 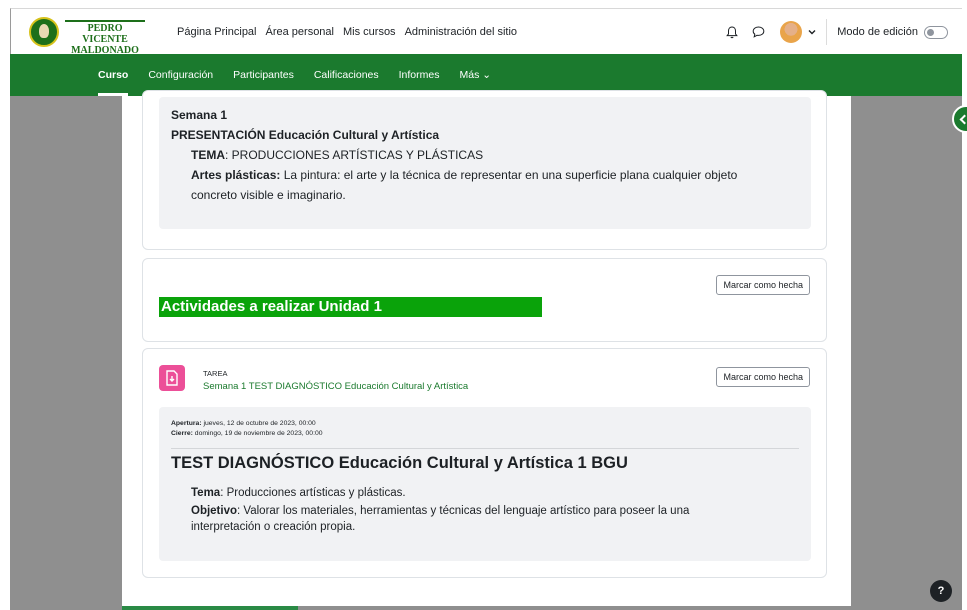 What do you see at coordinates (758, 32) in the screenshot?
I see `chat-icon` at bounding box center [758, 32].